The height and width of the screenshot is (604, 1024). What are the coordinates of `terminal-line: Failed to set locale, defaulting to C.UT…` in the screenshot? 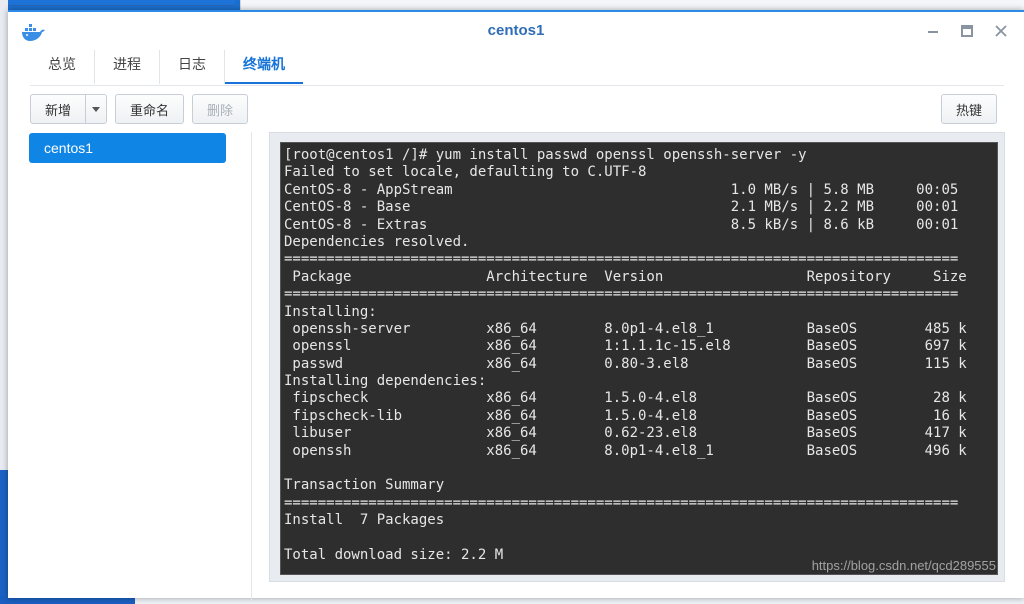 It's located at (465, 172).